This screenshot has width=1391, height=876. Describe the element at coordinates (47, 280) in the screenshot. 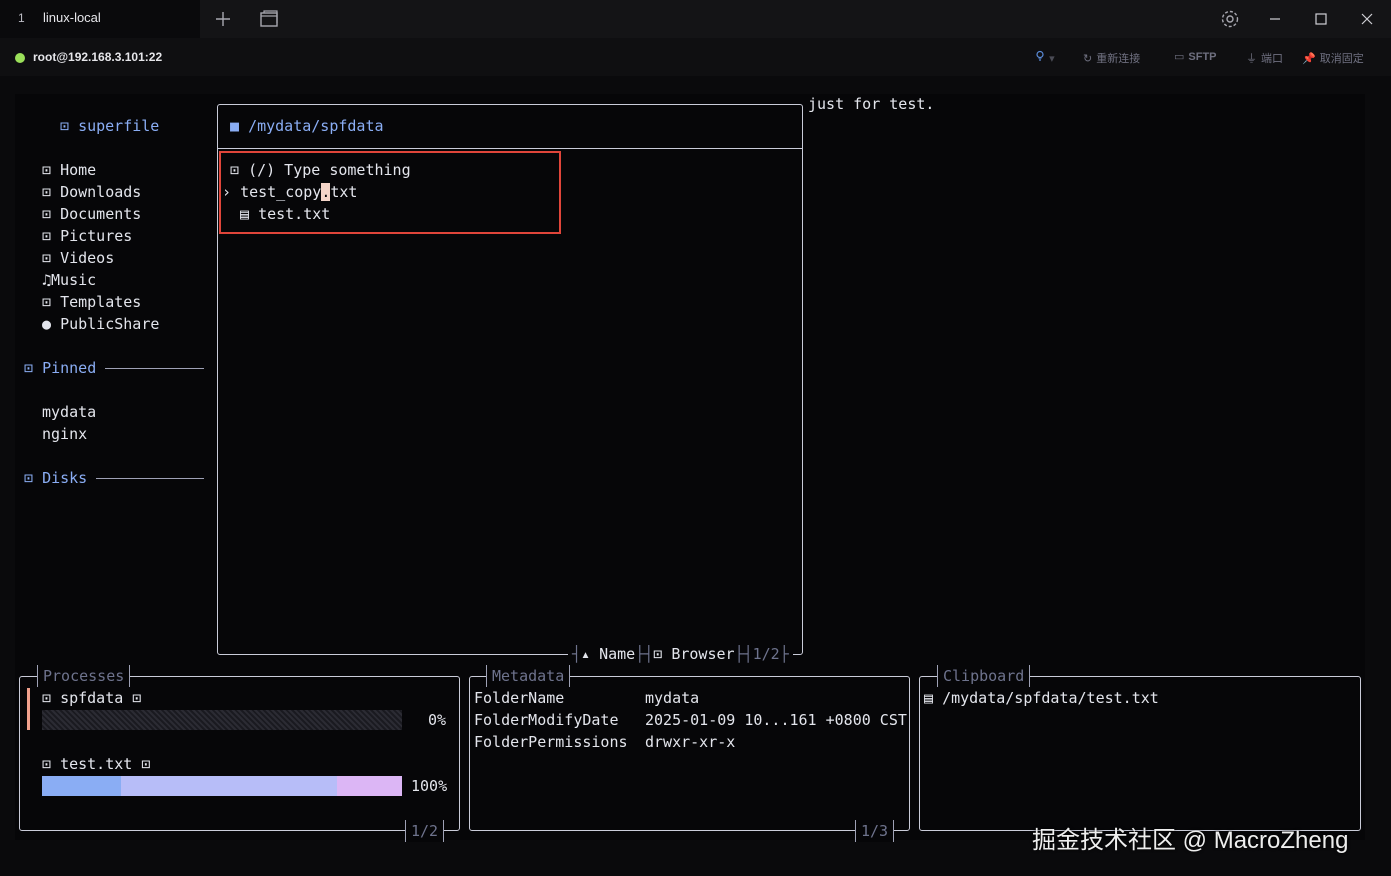

I see `music-icon: ♫` at that location.